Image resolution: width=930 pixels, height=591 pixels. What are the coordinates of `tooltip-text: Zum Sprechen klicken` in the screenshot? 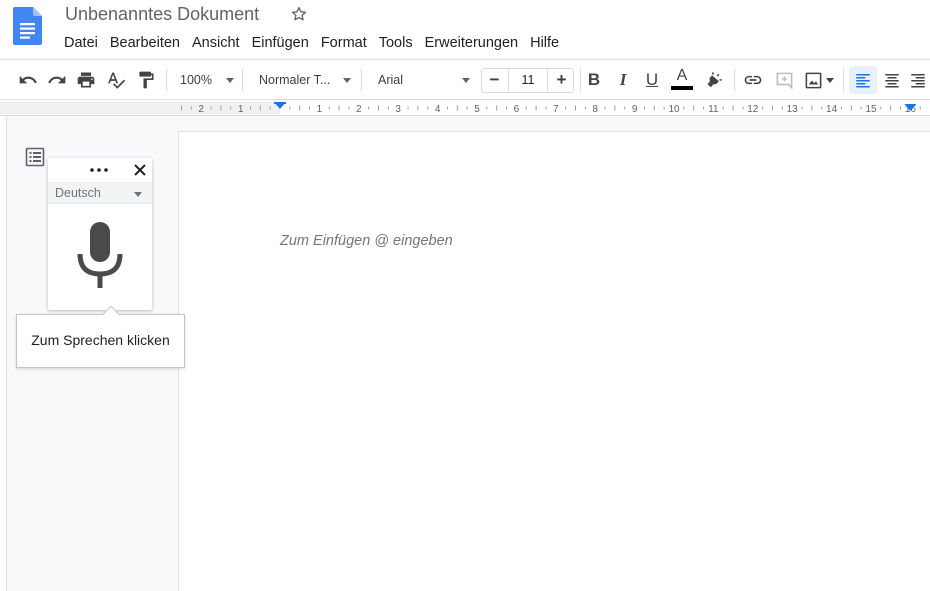 It's located at (100, 340).